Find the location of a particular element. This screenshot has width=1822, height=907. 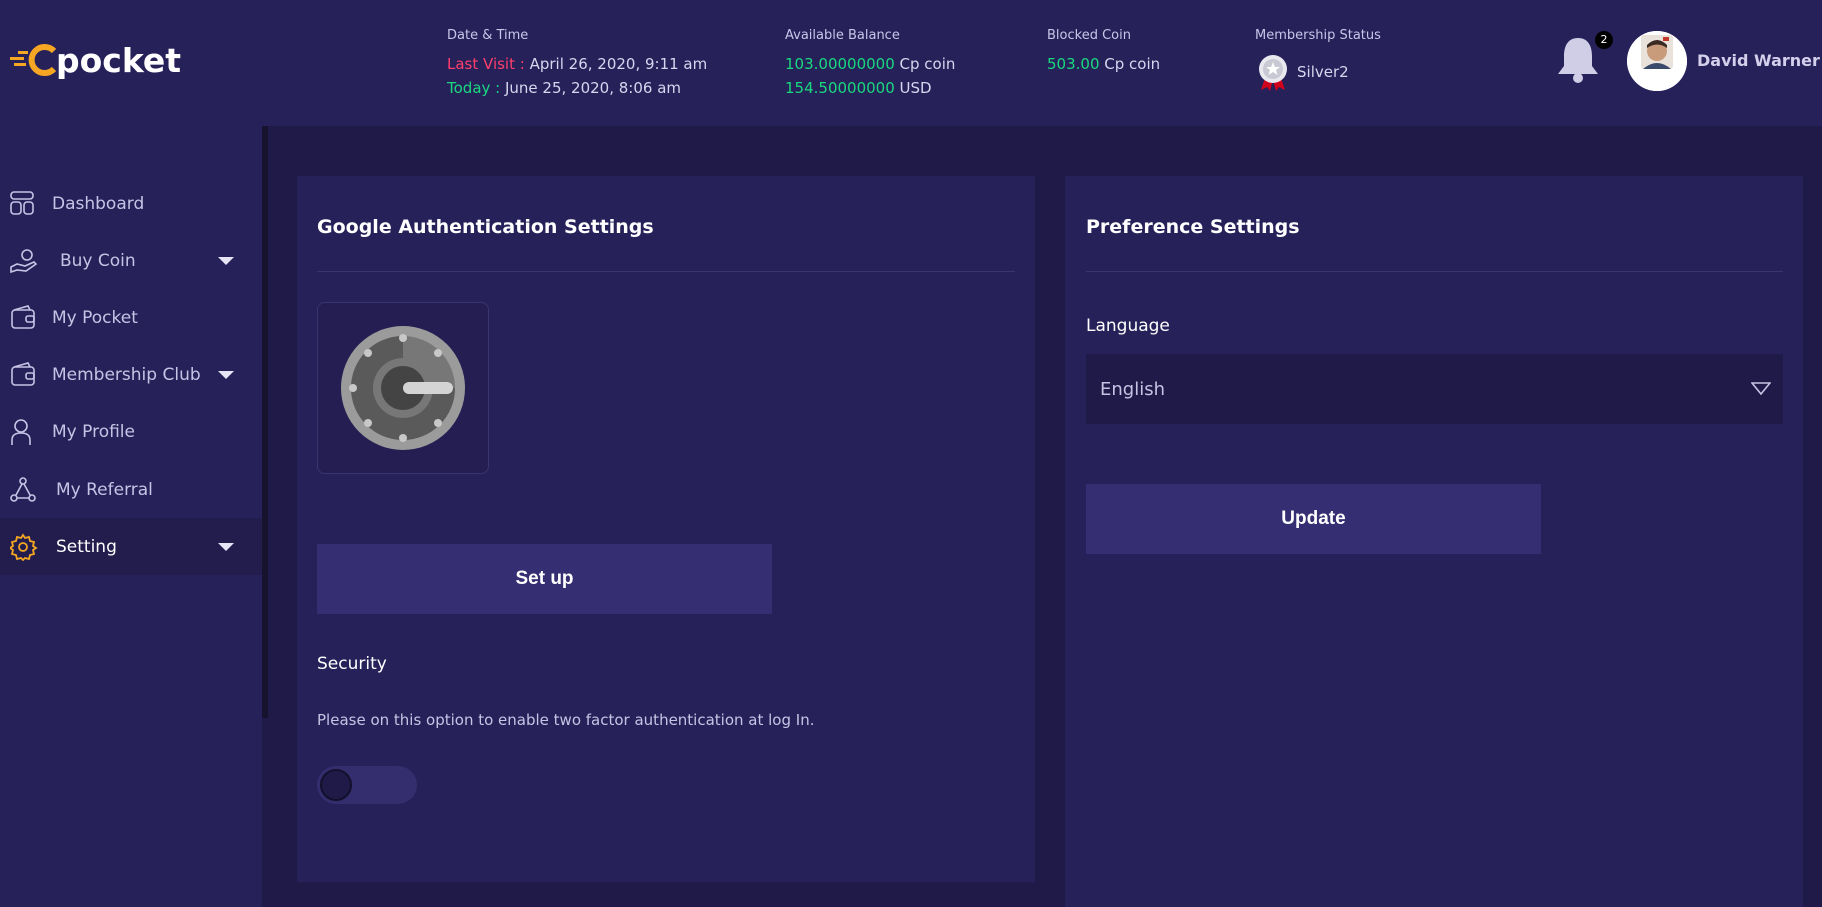

preference-title: Preference Settings is located at coordinates (1193, 227).